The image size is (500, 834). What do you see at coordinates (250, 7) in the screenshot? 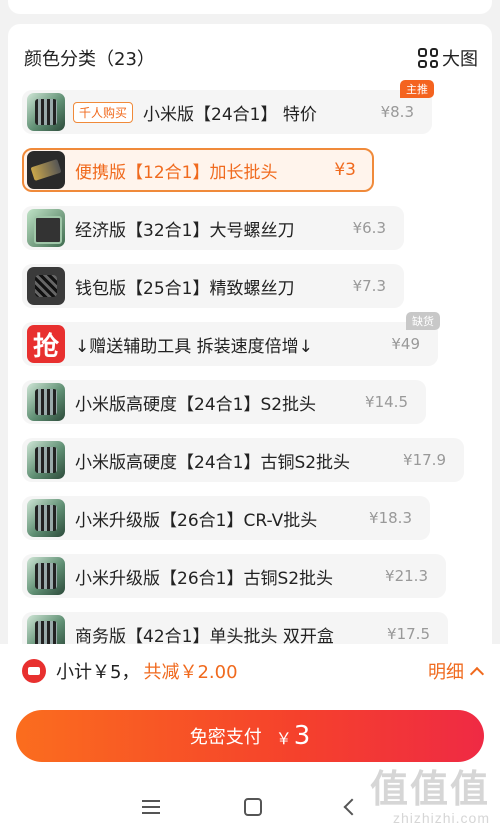
I see `previous-card-edge` at bounding box center [250, 7].